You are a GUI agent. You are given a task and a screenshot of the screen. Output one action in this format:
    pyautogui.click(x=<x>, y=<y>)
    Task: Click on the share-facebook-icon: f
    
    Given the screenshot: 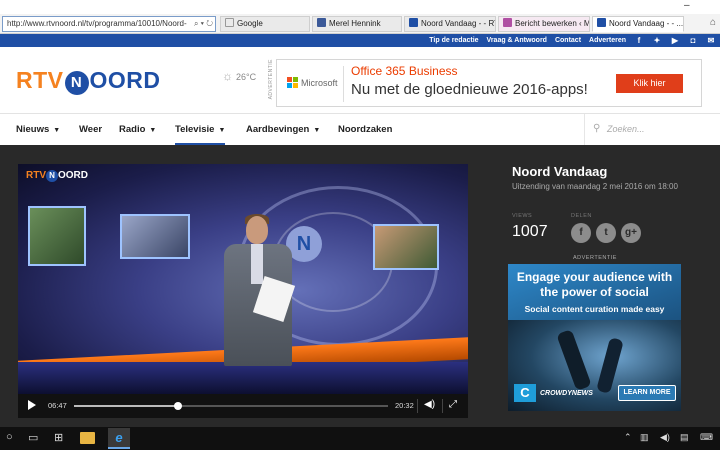 What is the action you would take?
    pyautogui.click(x=581, y=233)
    